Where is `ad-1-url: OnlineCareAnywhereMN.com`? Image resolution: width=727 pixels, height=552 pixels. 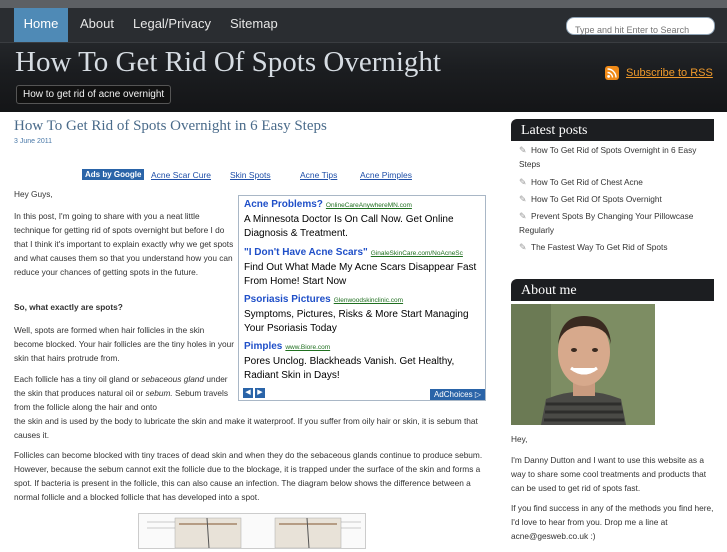
ad-1-url: OnlineCareAnywhereMN.com is located at coordinates (369, 205).